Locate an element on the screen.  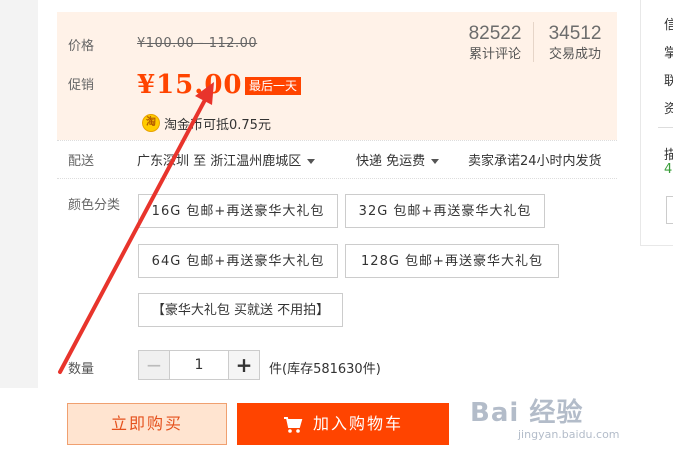
sku-option-16g: 16G 包邮+再送豪华大礼包 is located at coordinates (238, 211).